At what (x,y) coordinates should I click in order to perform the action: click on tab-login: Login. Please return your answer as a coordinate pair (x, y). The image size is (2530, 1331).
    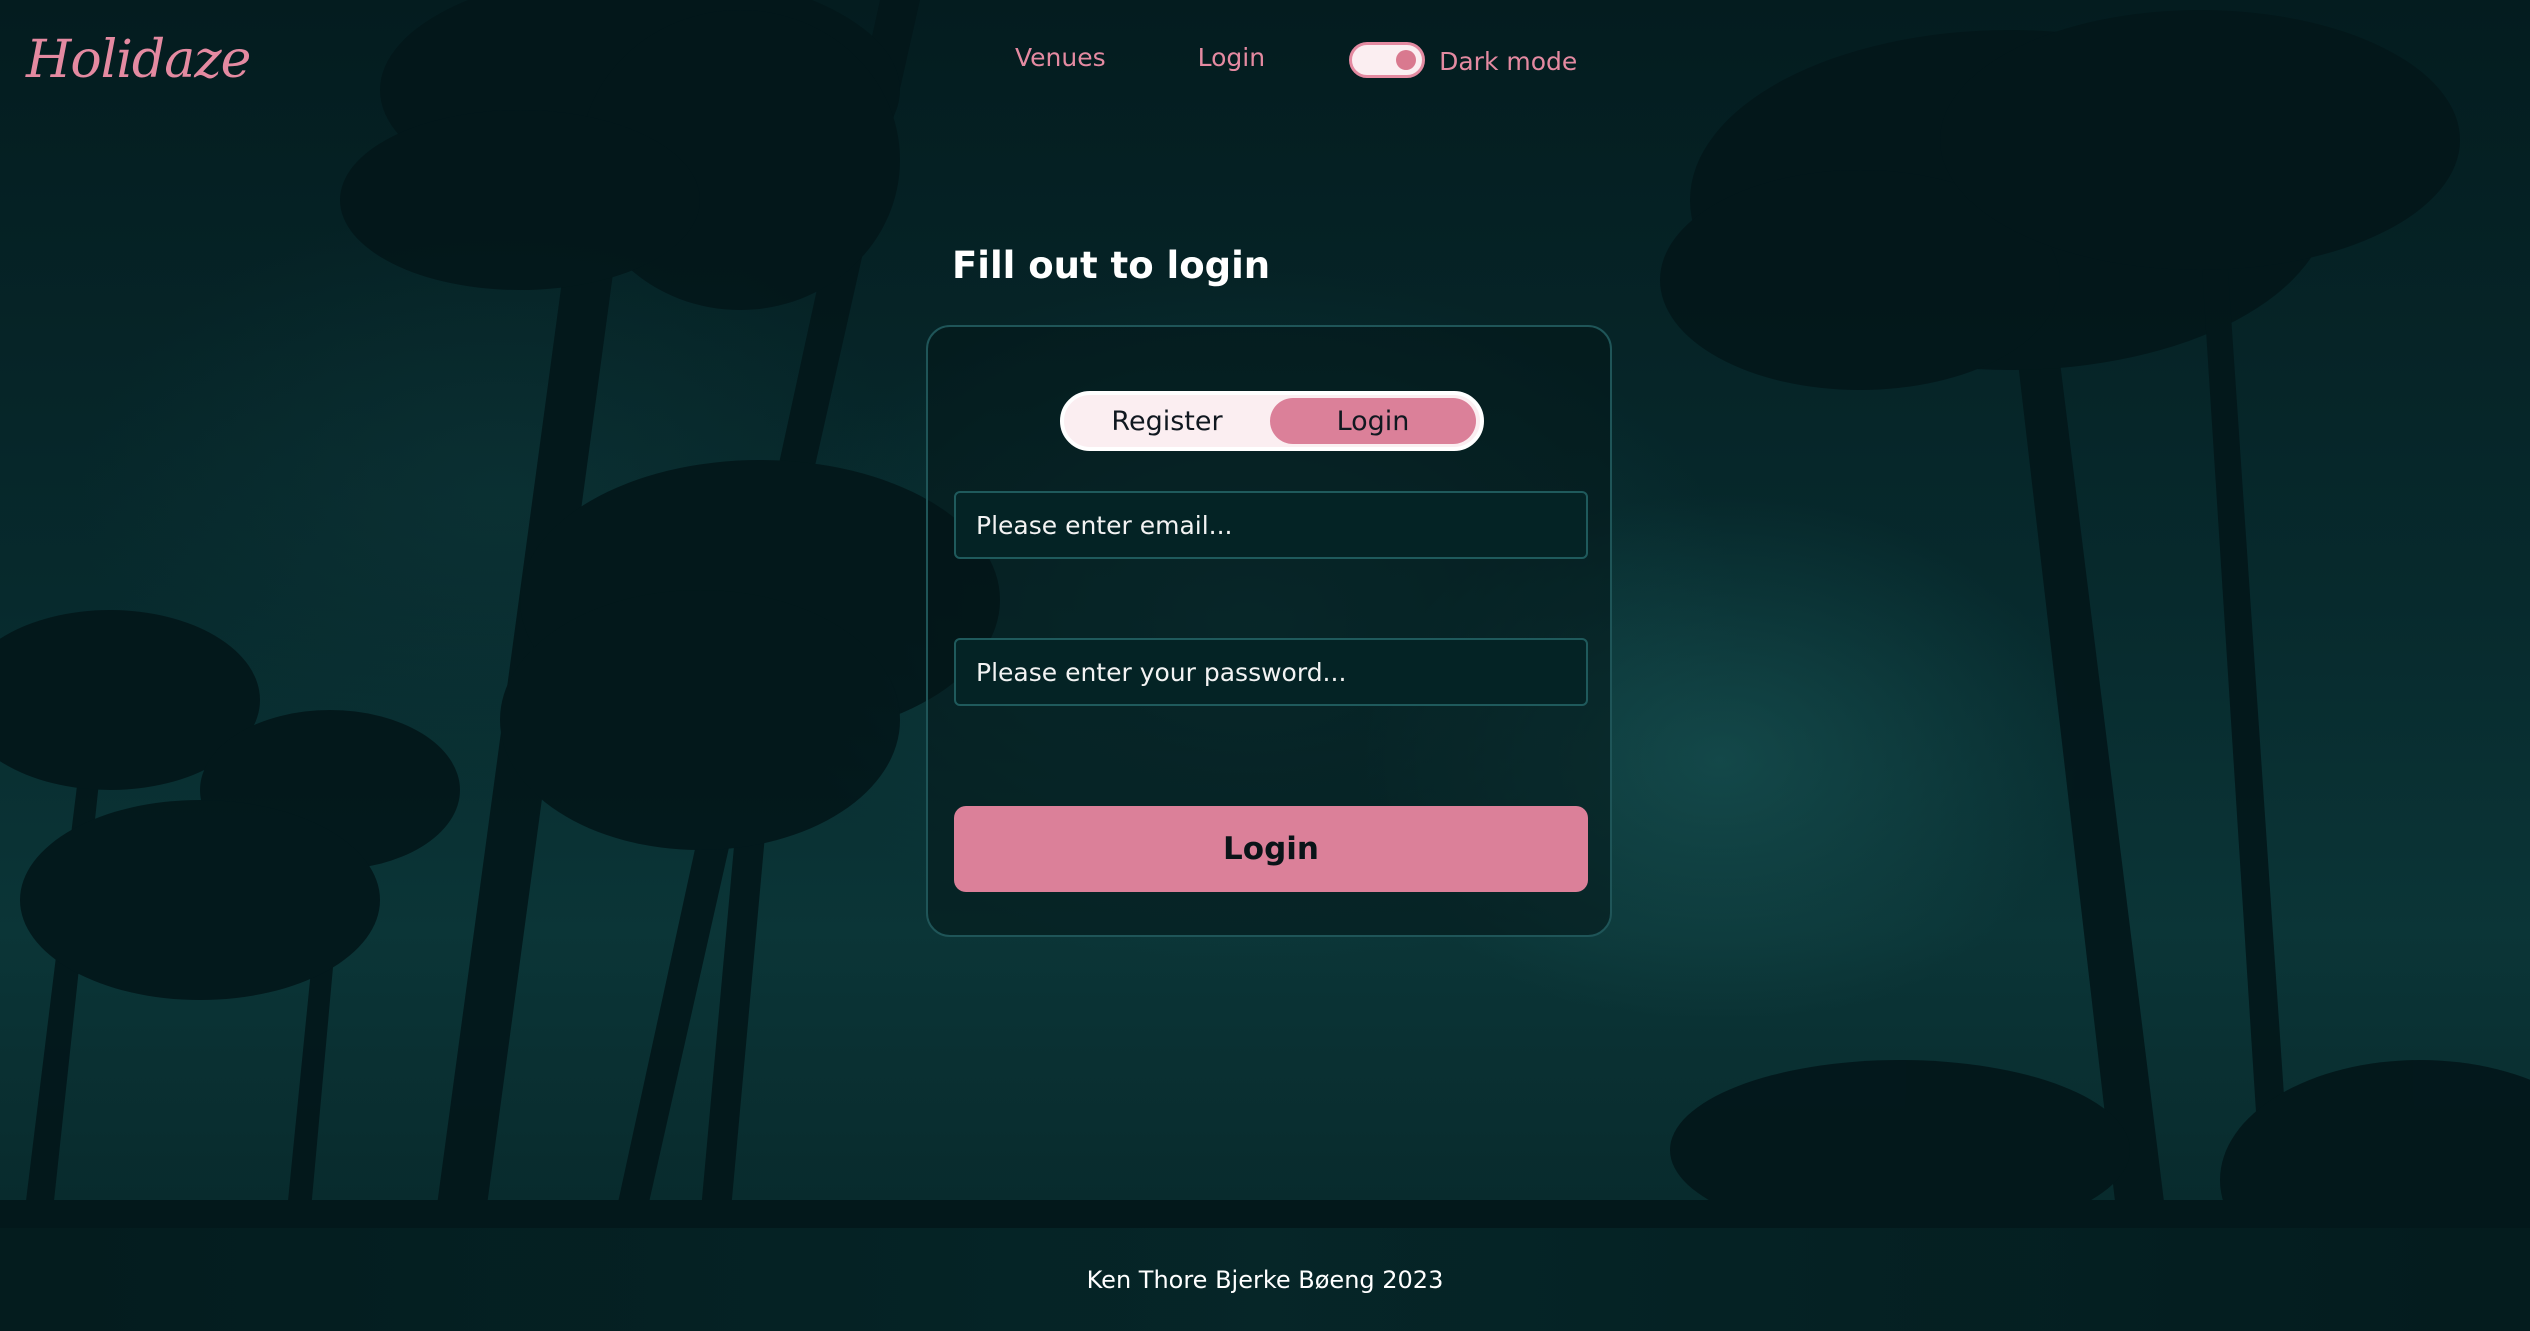
    Looking at the image, I should click on (1373, 421).